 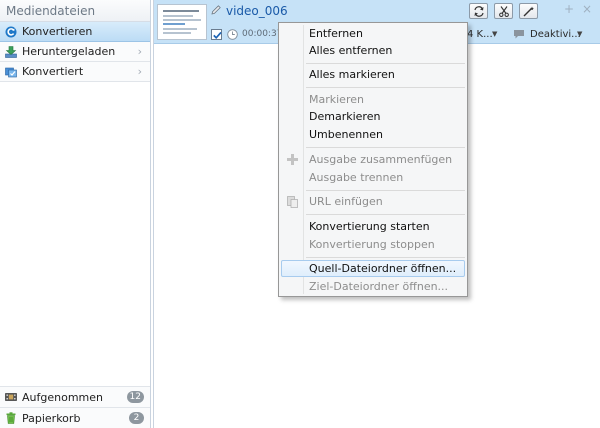 What do you see at coordinates (373, 244) in the screenshot?
I see `menu-item-konvertierung-stoppen: Konvertierung stoppen` at bounding box center [373, 244].